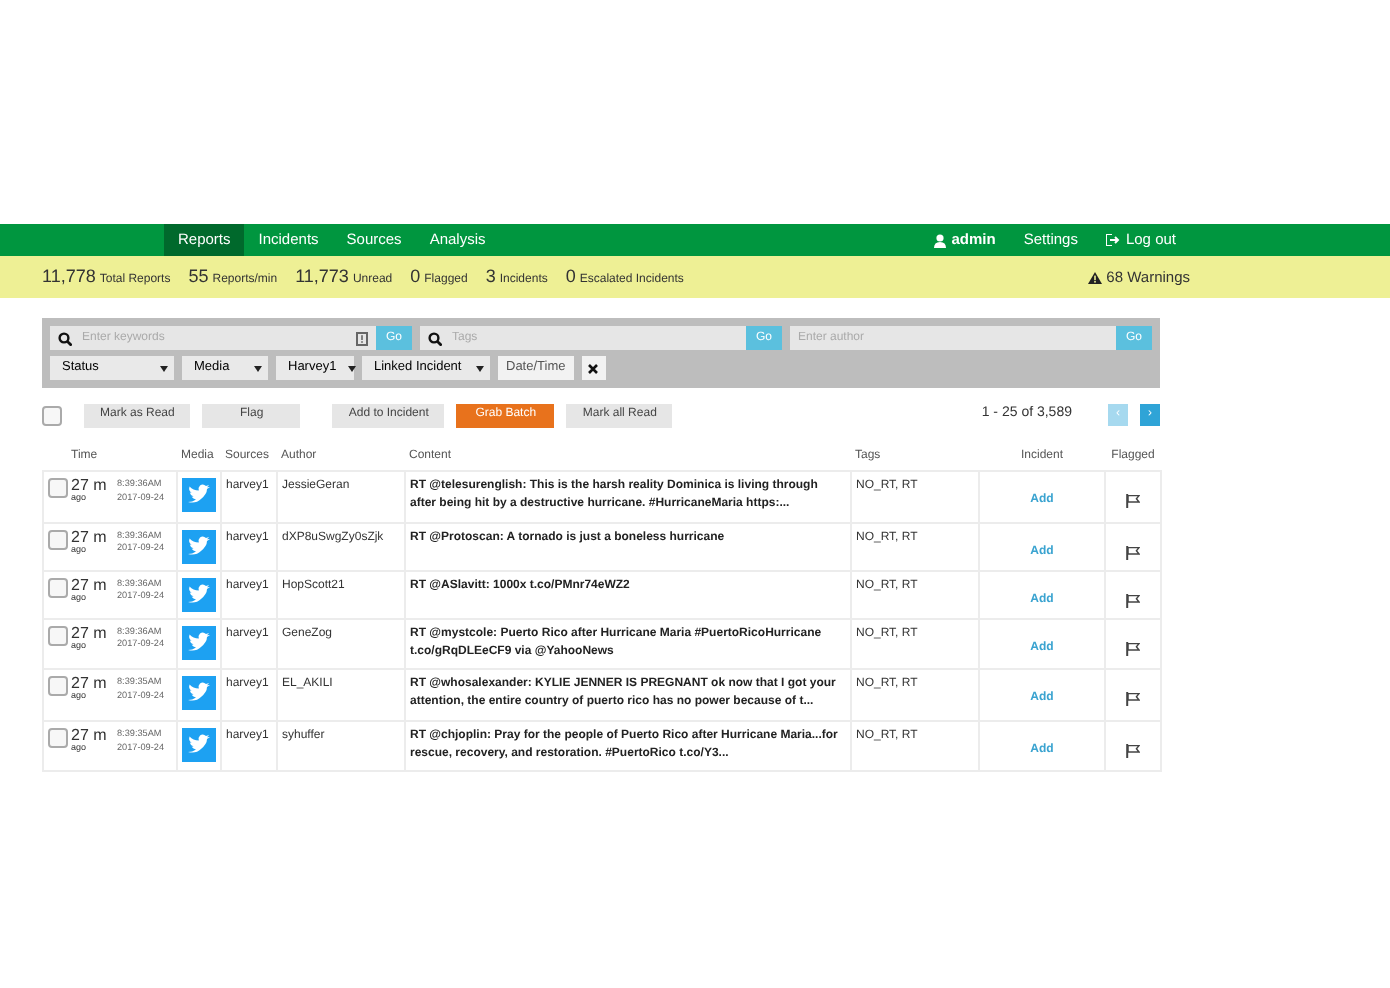  Describe the element at coordinates (1095, 277) in the screenshot. I see `warning-icon` at that location.